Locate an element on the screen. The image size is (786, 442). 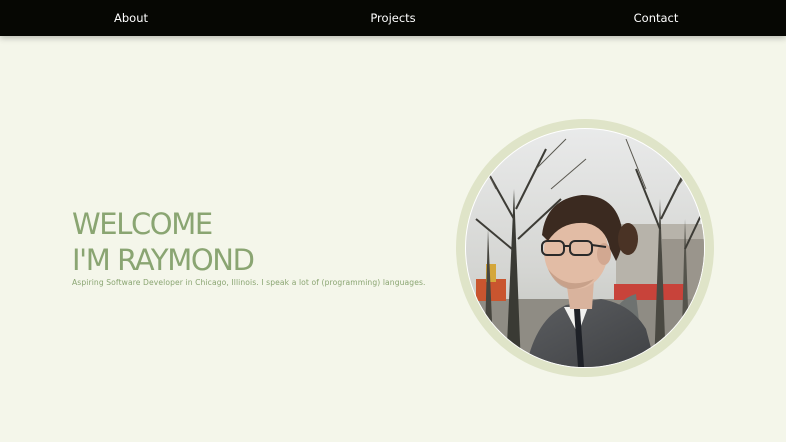
hero-name-heading: I'M RAYMOND is located at coordinates (163, 260).